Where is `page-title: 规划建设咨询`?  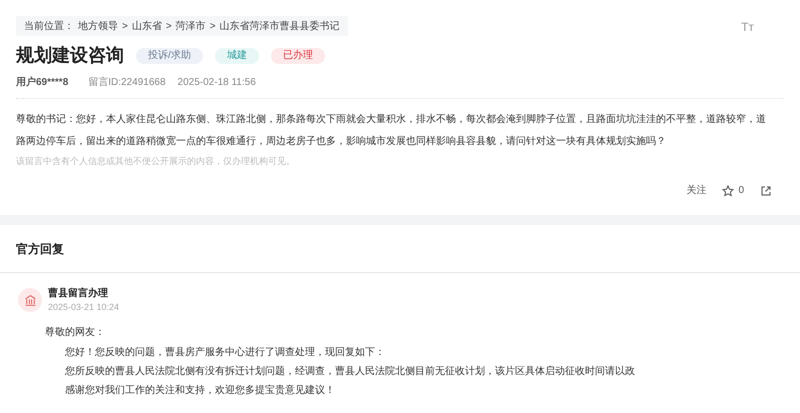 page-title: 规划建设咨询 is located at coordinates (70, 55).